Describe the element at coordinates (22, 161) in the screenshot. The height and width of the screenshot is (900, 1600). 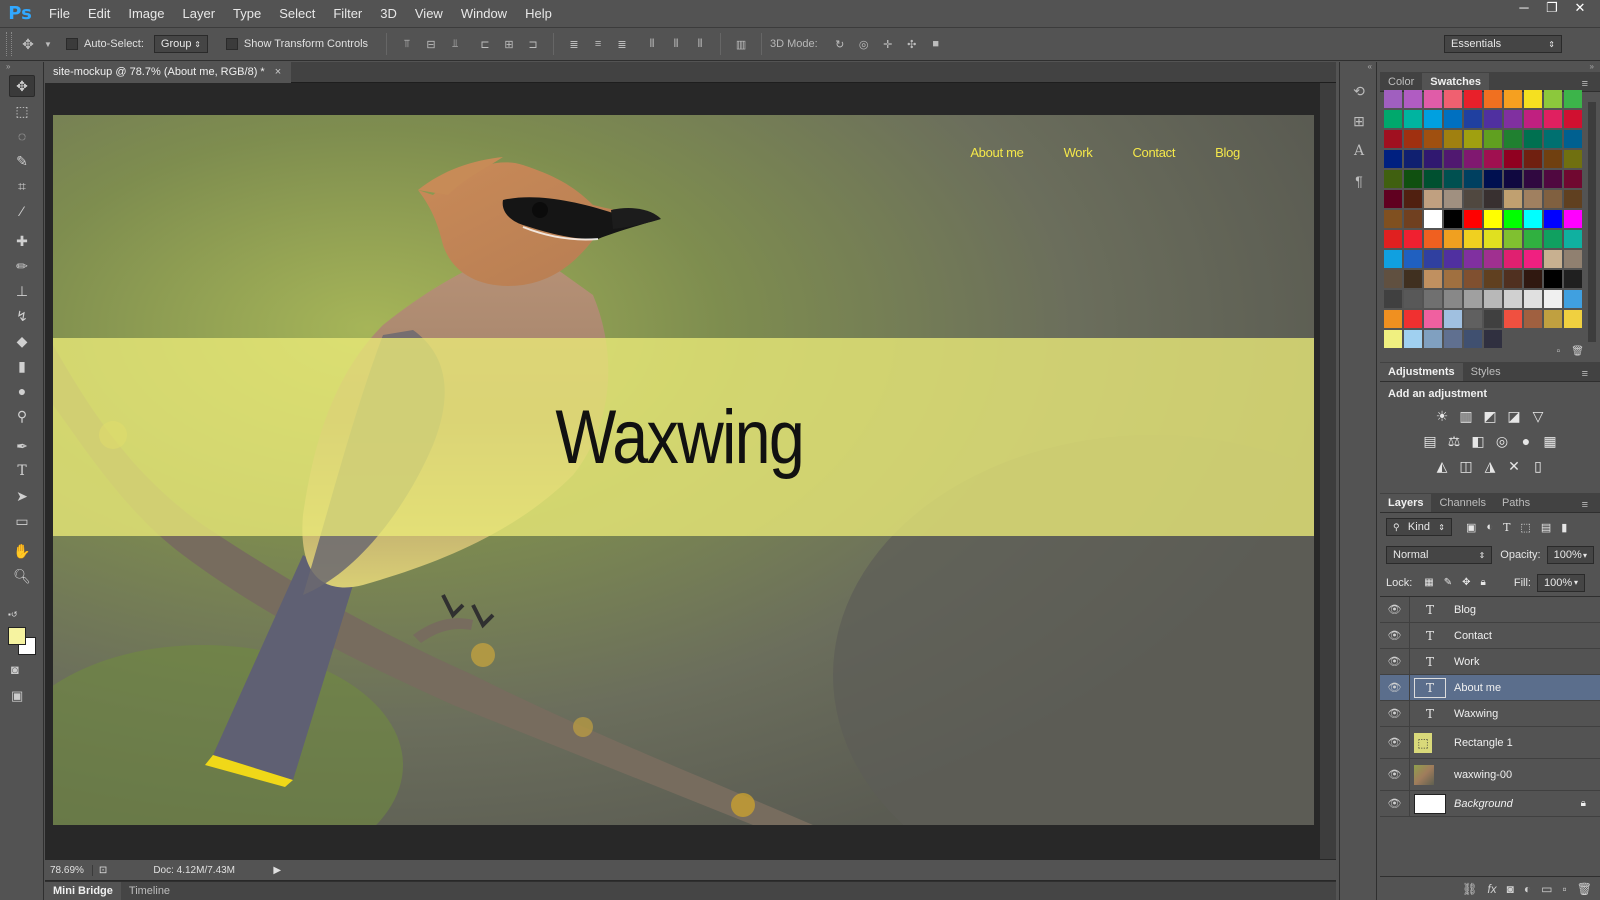
I see `quick-select-tool-icon: ✎` at that location.